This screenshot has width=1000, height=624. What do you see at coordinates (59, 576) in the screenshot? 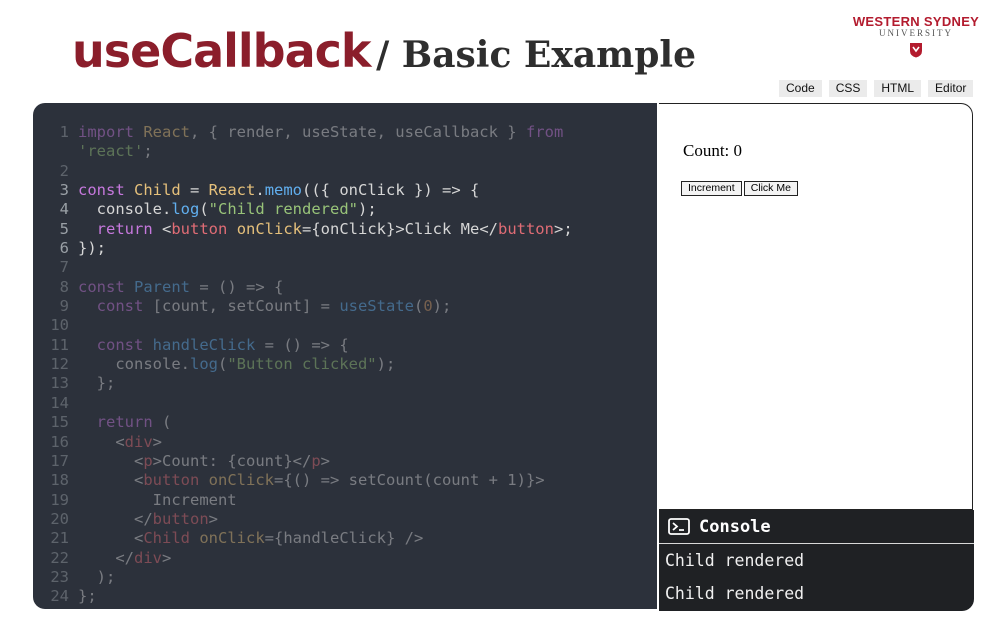
I see `line-number: 23` at bounding box center [59, 576].